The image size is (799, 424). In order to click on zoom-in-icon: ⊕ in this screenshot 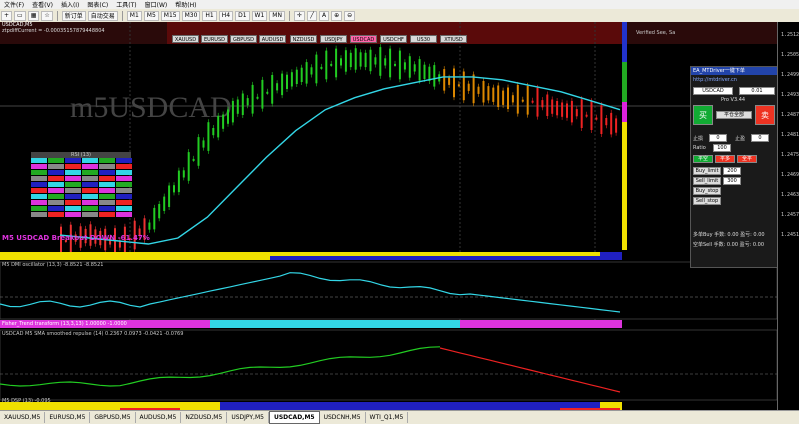, I will do `click(337, 15)`.